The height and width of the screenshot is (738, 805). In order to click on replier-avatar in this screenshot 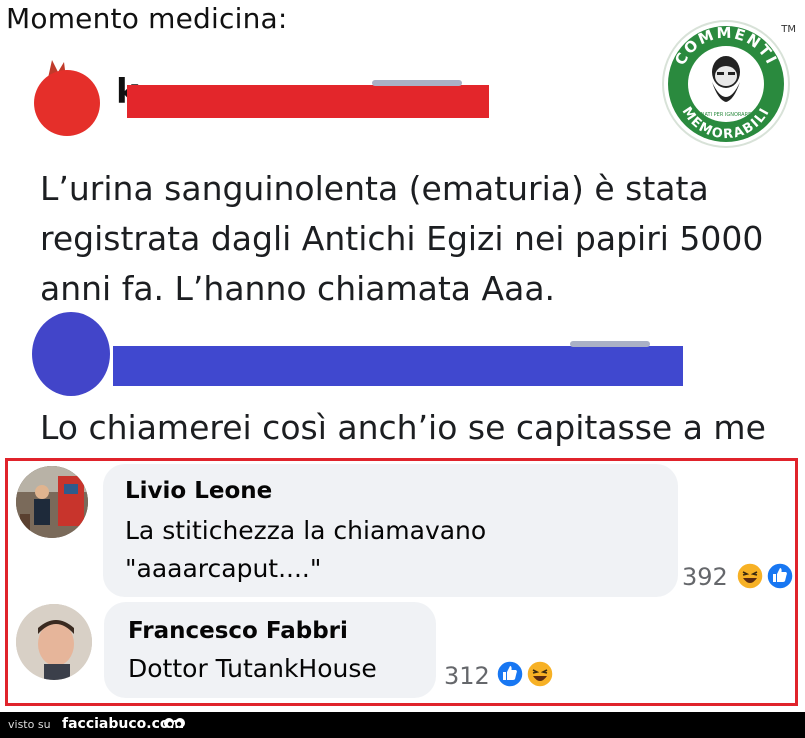, I will do `click(71, 354)`.